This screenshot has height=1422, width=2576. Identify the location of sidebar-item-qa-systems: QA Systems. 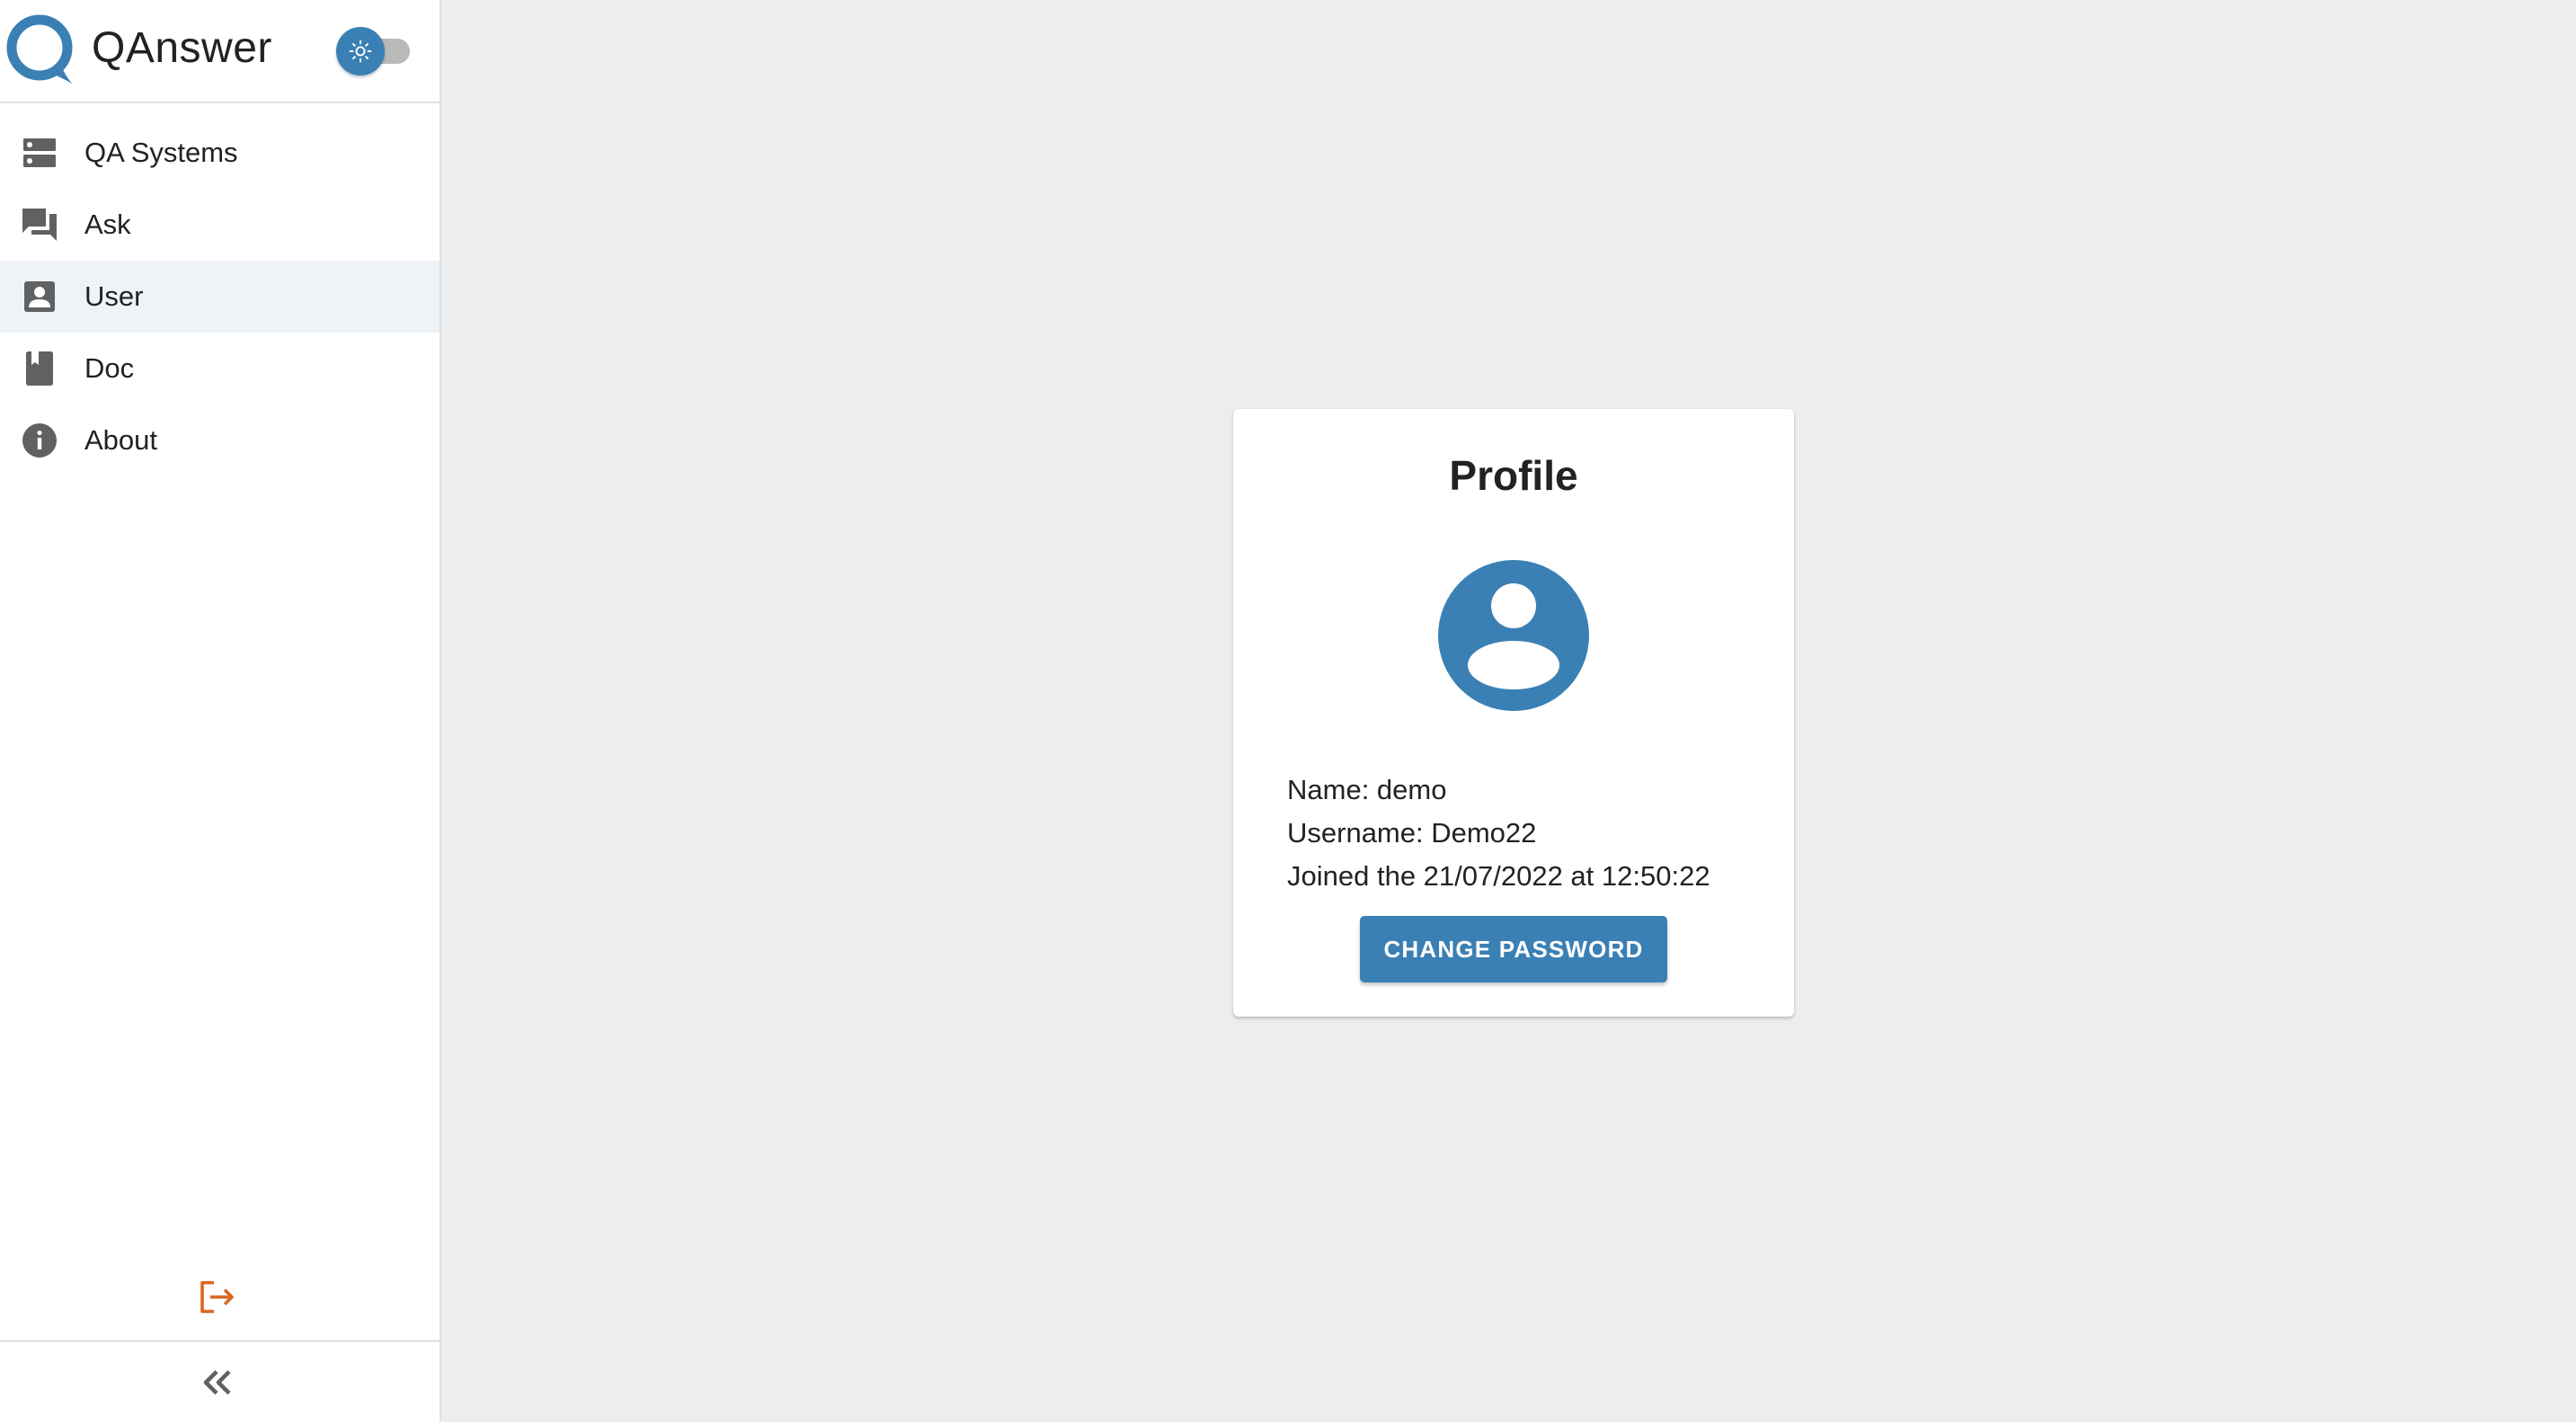
(220, 153).